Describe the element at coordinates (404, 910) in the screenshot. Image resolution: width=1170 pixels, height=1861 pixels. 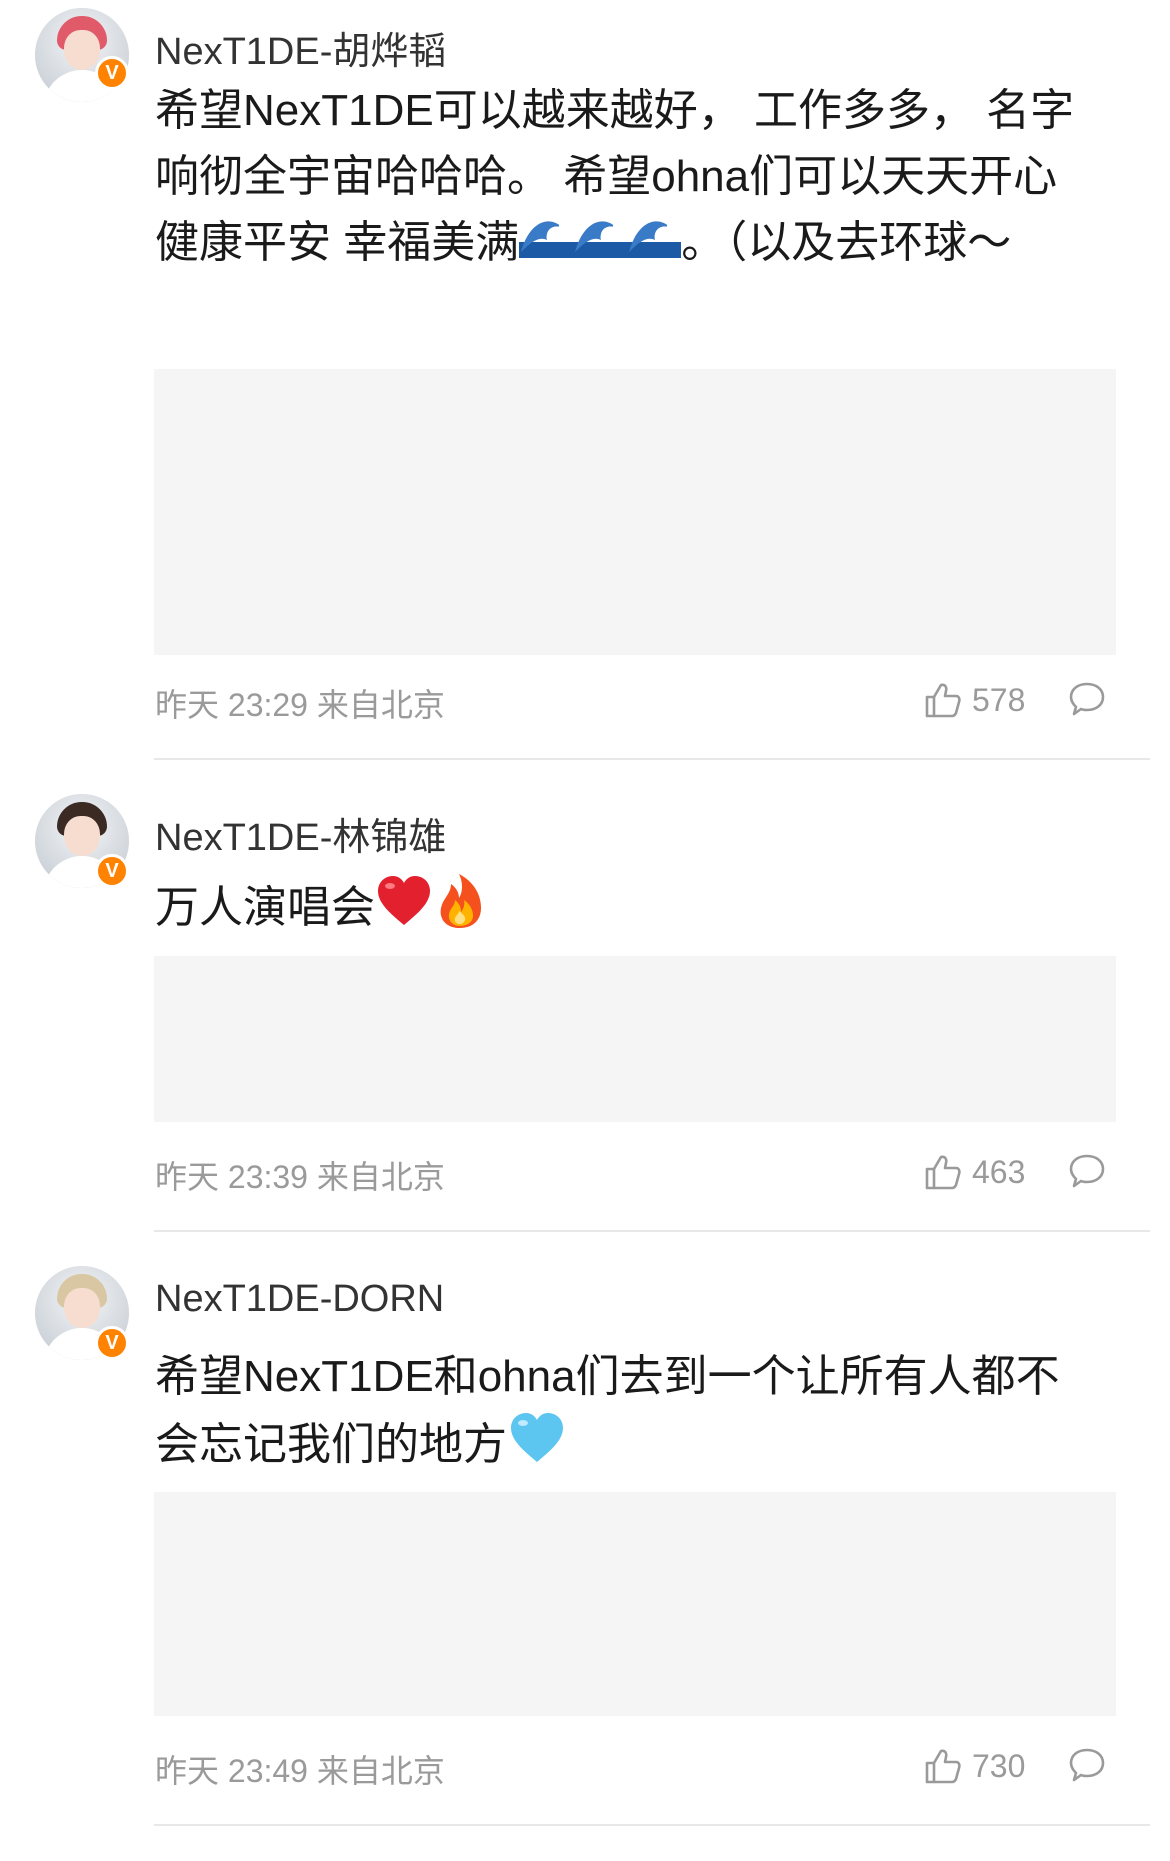
I see `red-heart-icon` at that location.